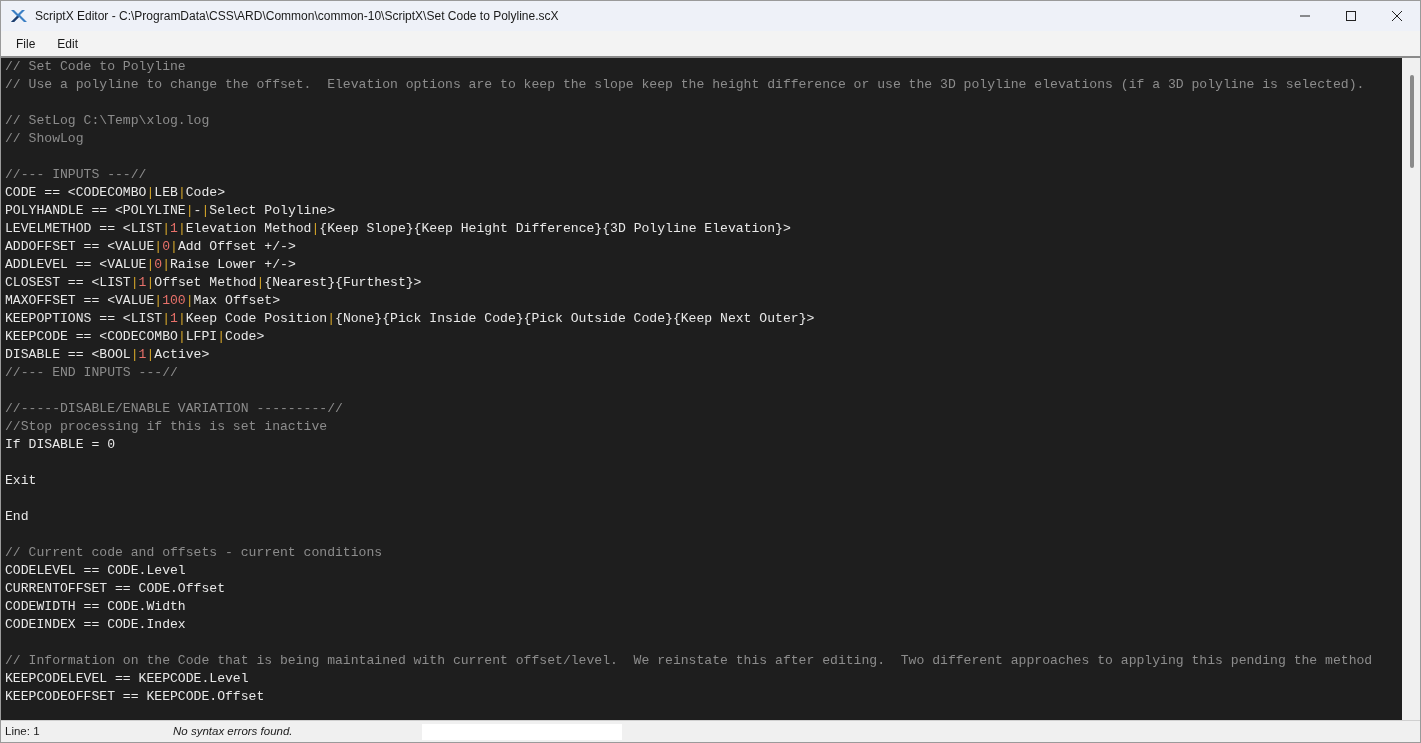 This screenshot has height=743, width=1421. What do you see at coordinates (91, 372) in the screenshot?
I see `code-comment: //--- END INPUTS ---//` at bounding box center [91, 372].